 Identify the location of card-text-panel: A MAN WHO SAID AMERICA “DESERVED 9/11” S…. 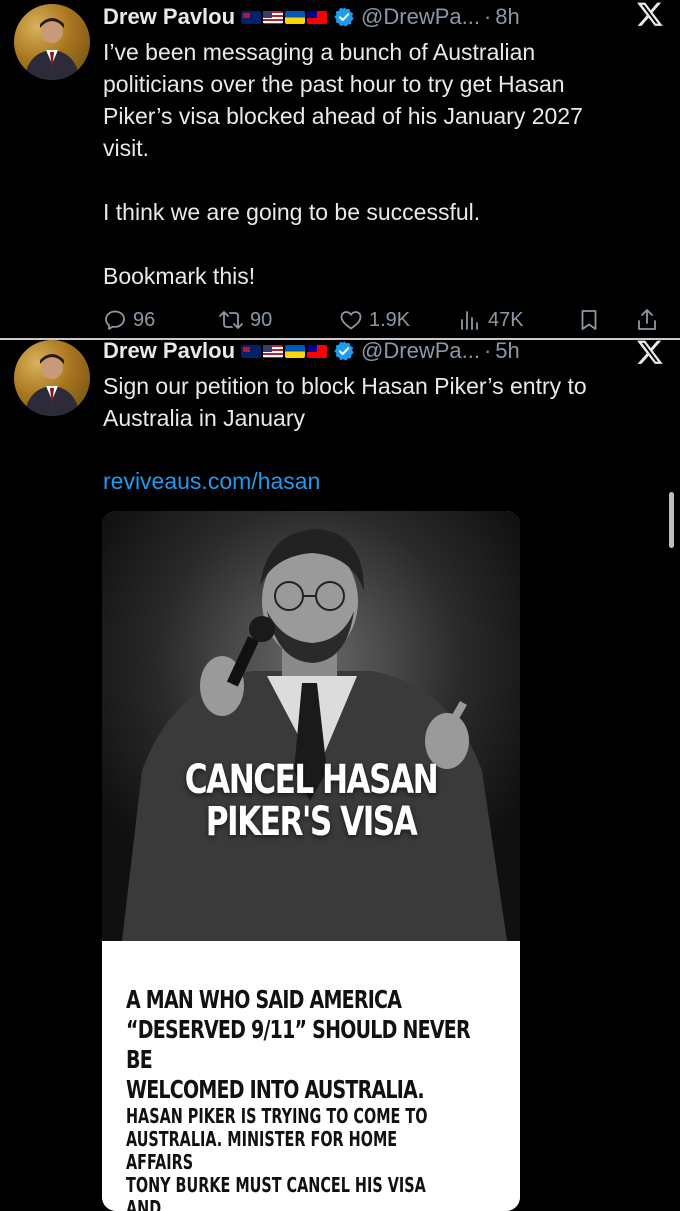
(311, 1076).